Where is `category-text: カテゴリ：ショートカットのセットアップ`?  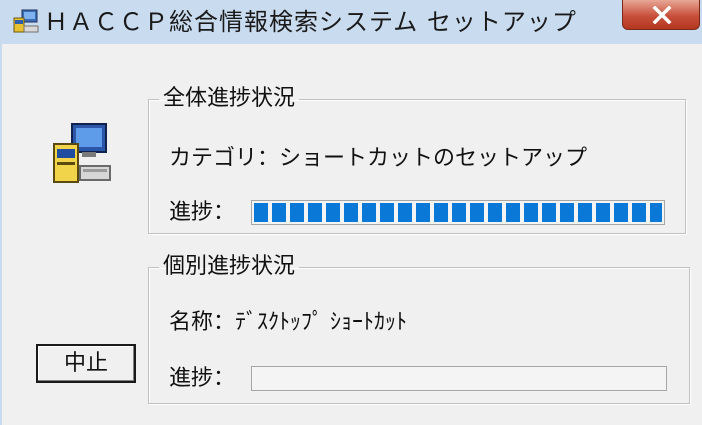 category-text: カテゴリ：ショートカットのセットアップ is located at coordinates (378, 158).